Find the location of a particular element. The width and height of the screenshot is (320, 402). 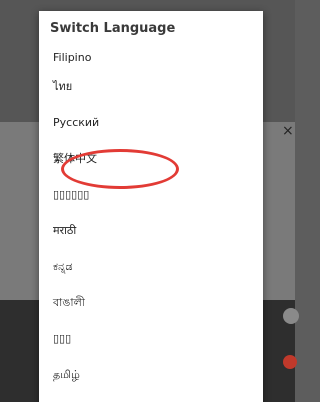

language-option-bengali: বাঙালী is located at coordinates (151, 303).